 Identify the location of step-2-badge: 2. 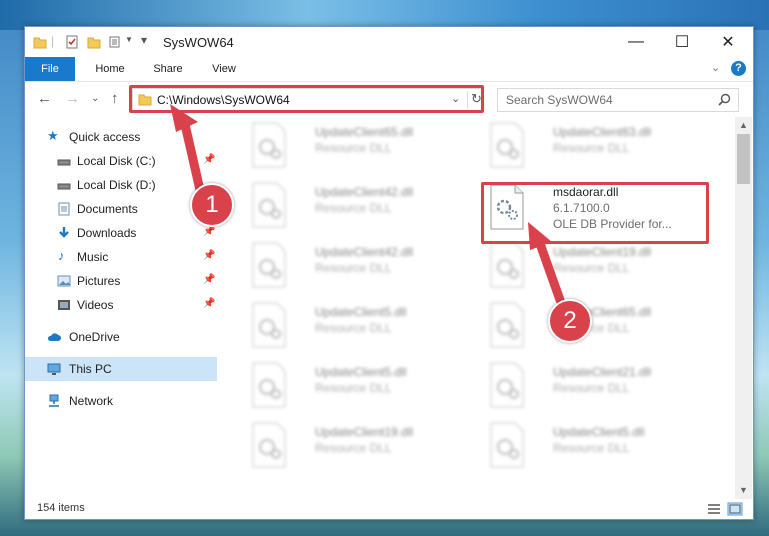
(570, 321).